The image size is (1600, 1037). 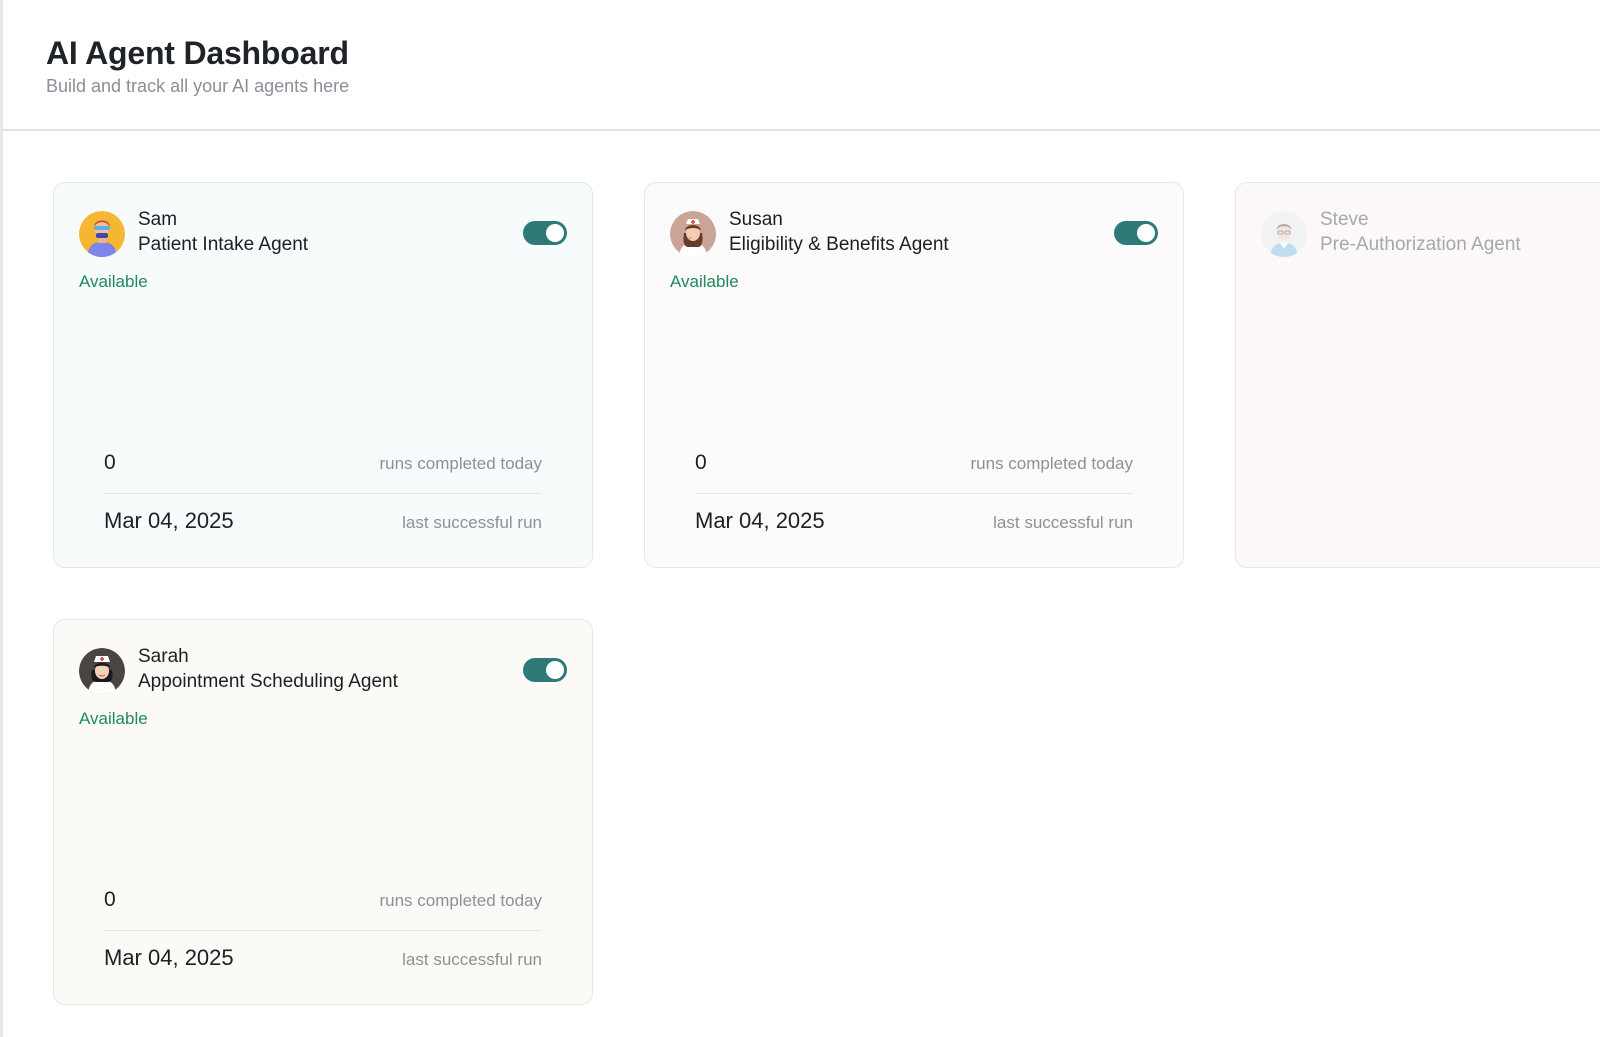 I want to click on agent-role: Patient Intake Agent, so click(x=223, y=244).